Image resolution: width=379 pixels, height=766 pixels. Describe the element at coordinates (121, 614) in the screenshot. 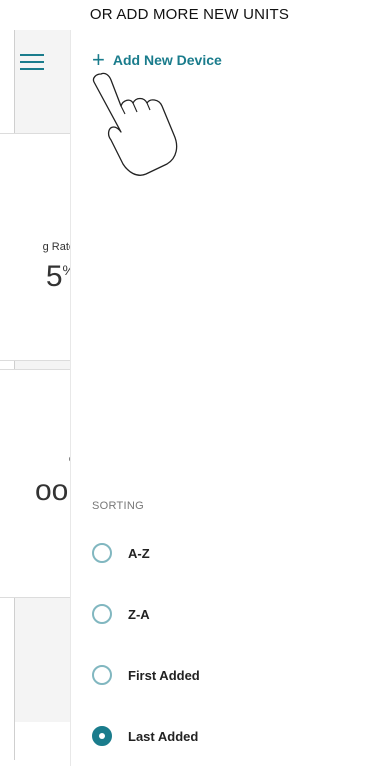

I see `sort-option-z-a: Z-A` at that location.